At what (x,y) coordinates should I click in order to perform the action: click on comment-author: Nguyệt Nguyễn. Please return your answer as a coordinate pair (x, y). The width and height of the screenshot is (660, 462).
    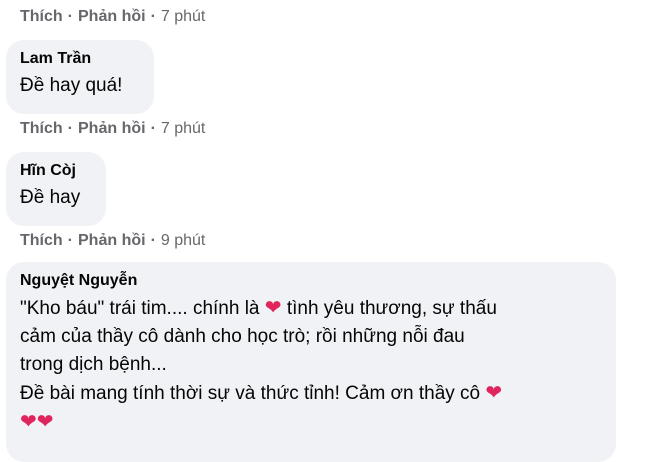
    Looking at the image, I should click on (311, 281).